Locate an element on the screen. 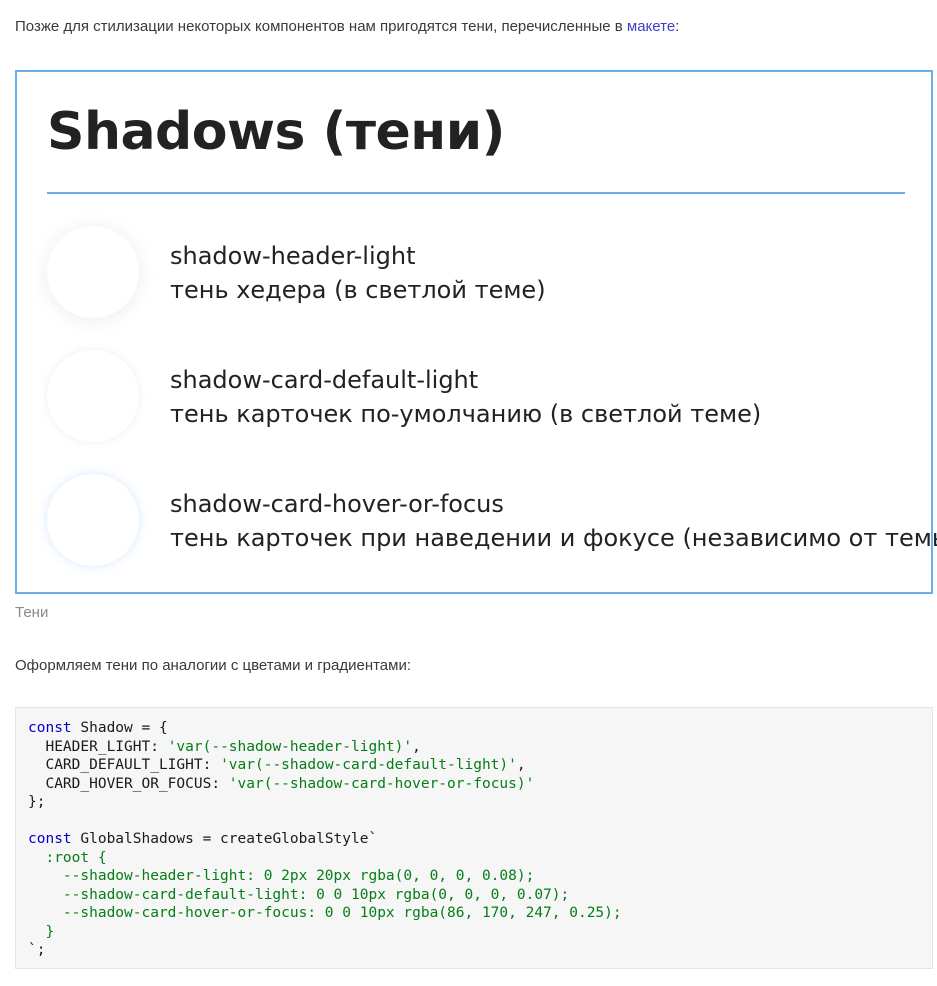 Image resolution: width=937 pixels, height=986 pixels. code-line: :root { is located at coordinates (67, 857).